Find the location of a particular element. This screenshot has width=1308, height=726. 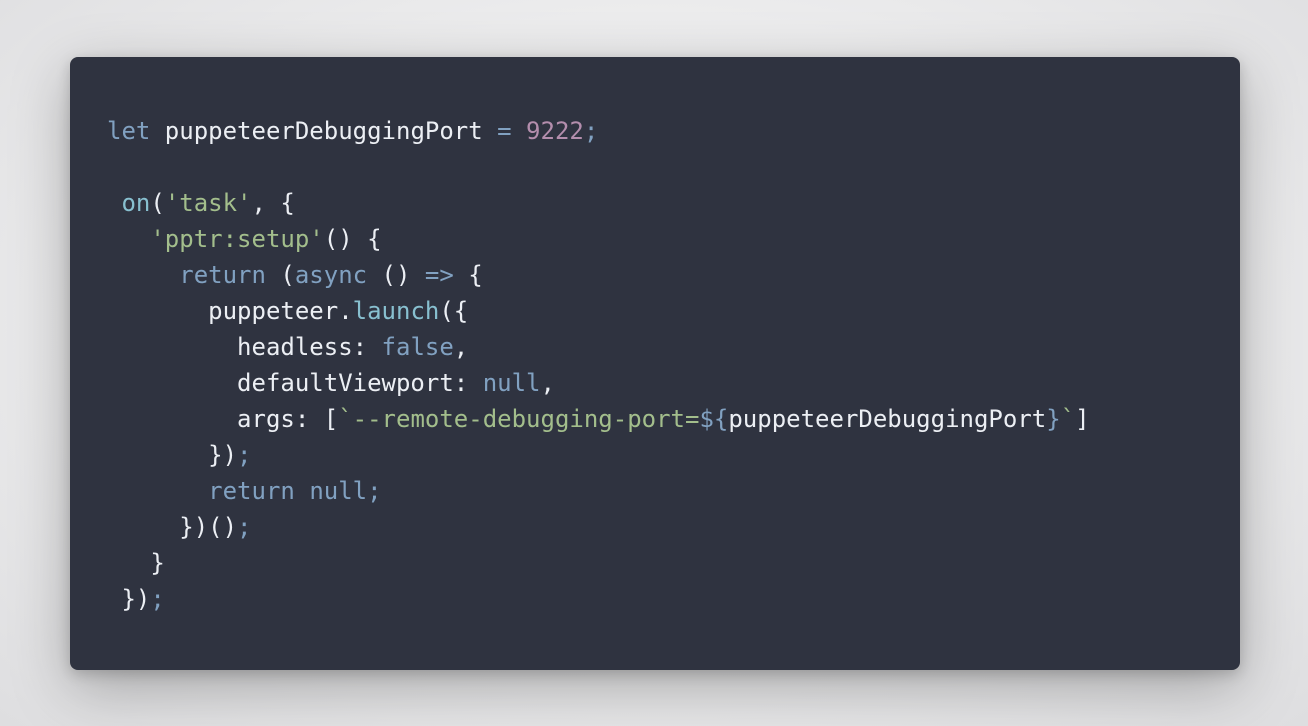

code-line: 'pptr:setup'() { is located at coordinates (598, 239).